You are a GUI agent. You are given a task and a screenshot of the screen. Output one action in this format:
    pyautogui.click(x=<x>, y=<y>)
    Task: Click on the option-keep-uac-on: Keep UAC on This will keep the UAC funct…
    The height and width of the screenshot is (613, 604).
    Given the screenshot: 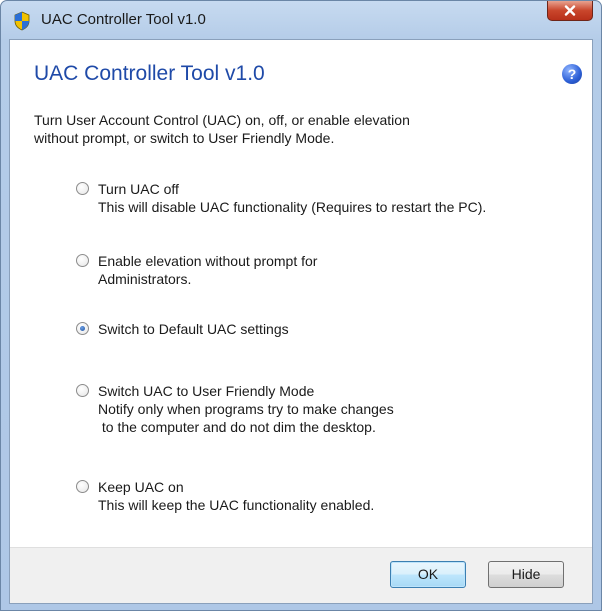 What is the action you would take?
    pyautogui.click(x=225, y=496)
    